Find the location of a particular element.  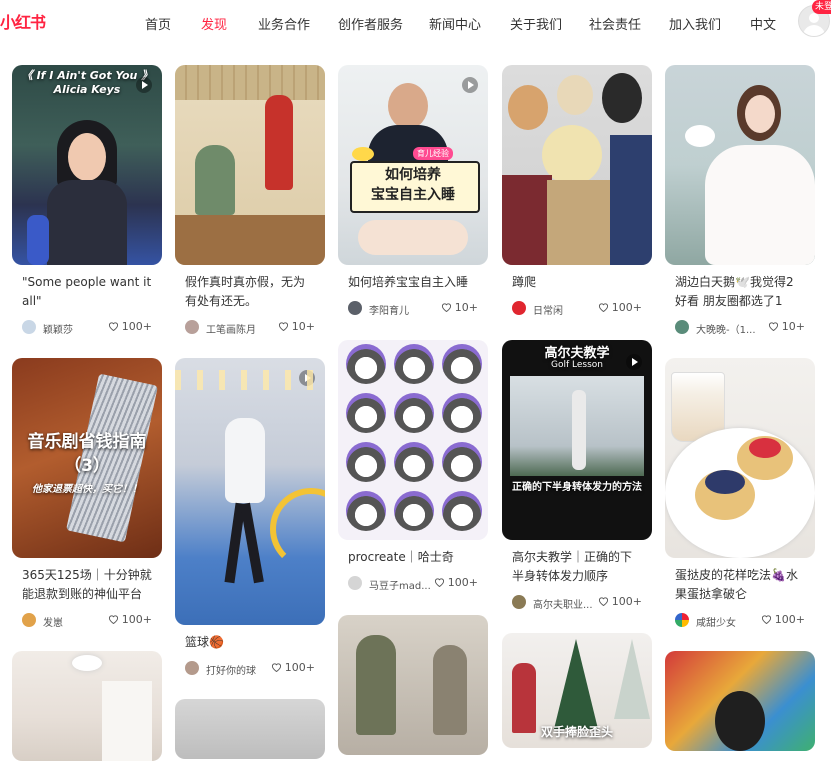

nav-creator-services: 创作者服务 is located at coordinates (370, 23).